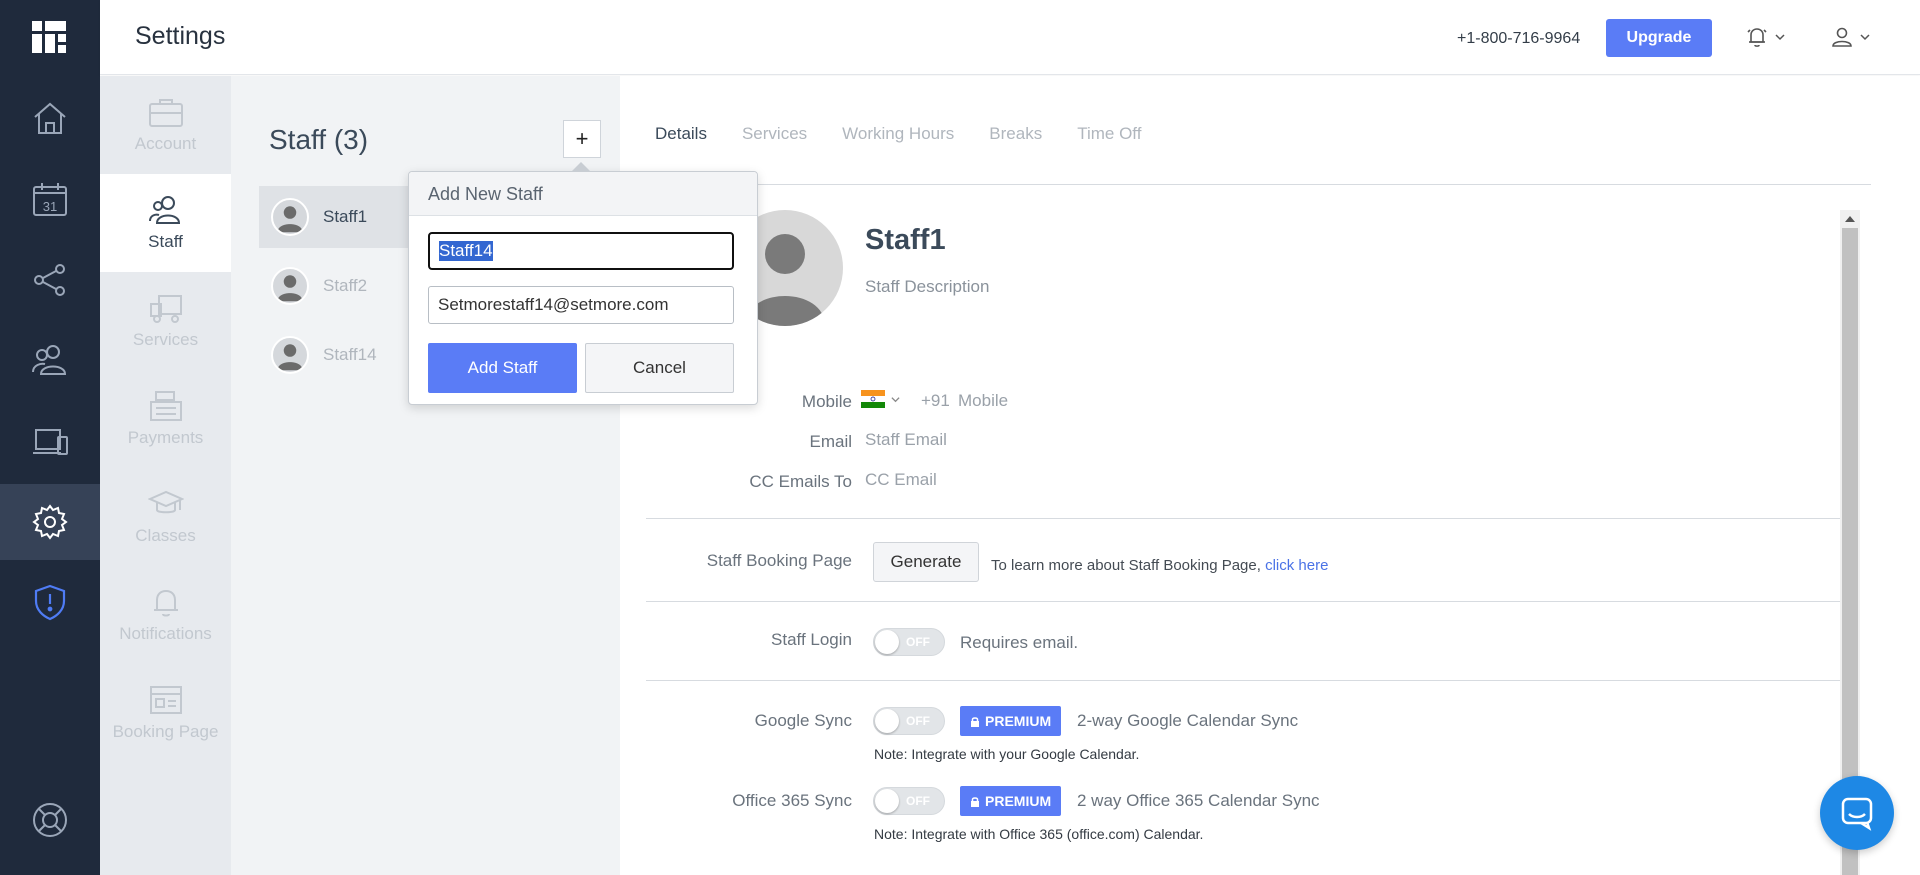  I want to click on country-code-select, so click(880, 399).